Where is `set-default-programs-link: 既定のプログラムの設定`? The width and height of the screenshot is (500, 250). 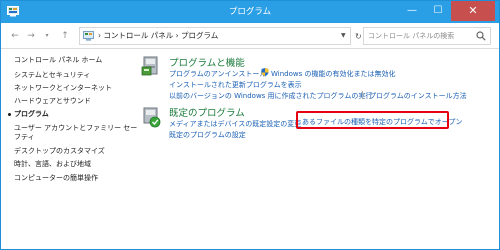
set-default-programs-link: 既定のプログラムの設定 is located at coordinates (207, 135).